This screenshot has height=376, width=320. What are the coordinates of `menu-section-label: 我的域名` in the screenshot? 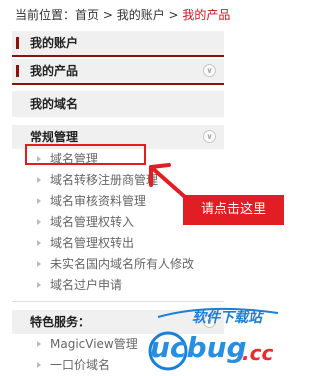 It's located at (54, 104).